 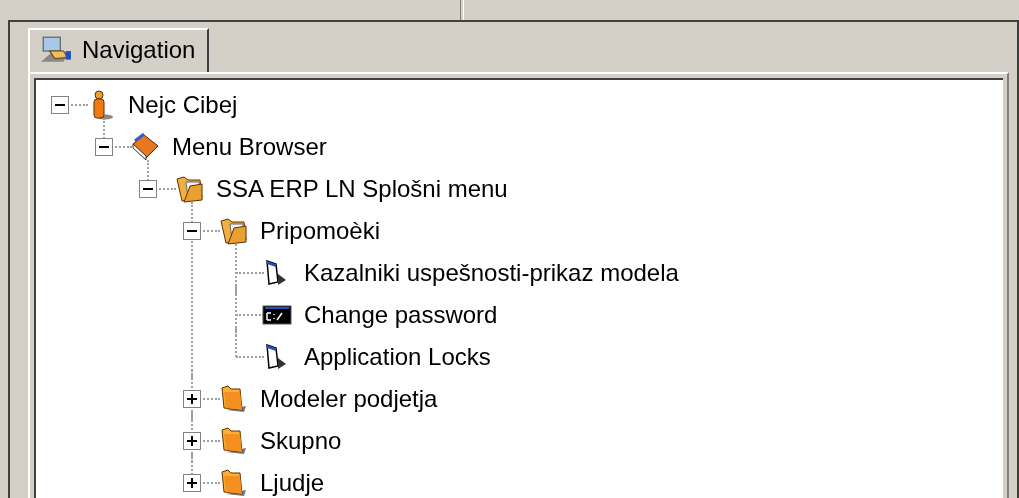 I want to click on tree-item: Skupno, so click(x=301, y=441).